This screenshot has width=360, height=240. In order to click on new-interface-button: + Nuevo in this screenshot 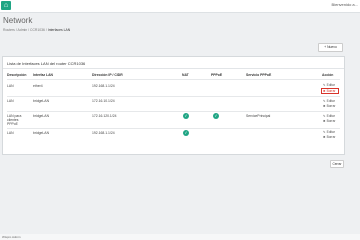, I will do `click(330, 47)`.